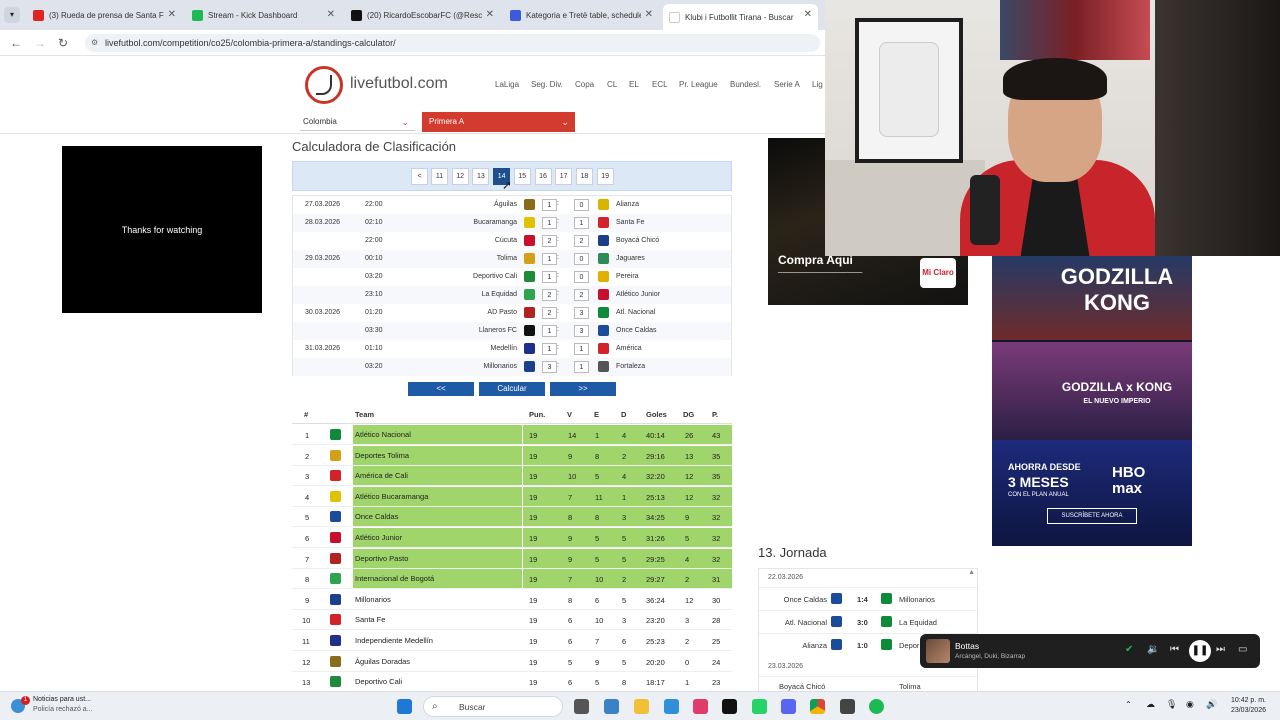 The image size is (1280, 720). Describe the element at coordinates (1190, 704) in the screenshot. I see `wifi-icon: ◉` at that location.